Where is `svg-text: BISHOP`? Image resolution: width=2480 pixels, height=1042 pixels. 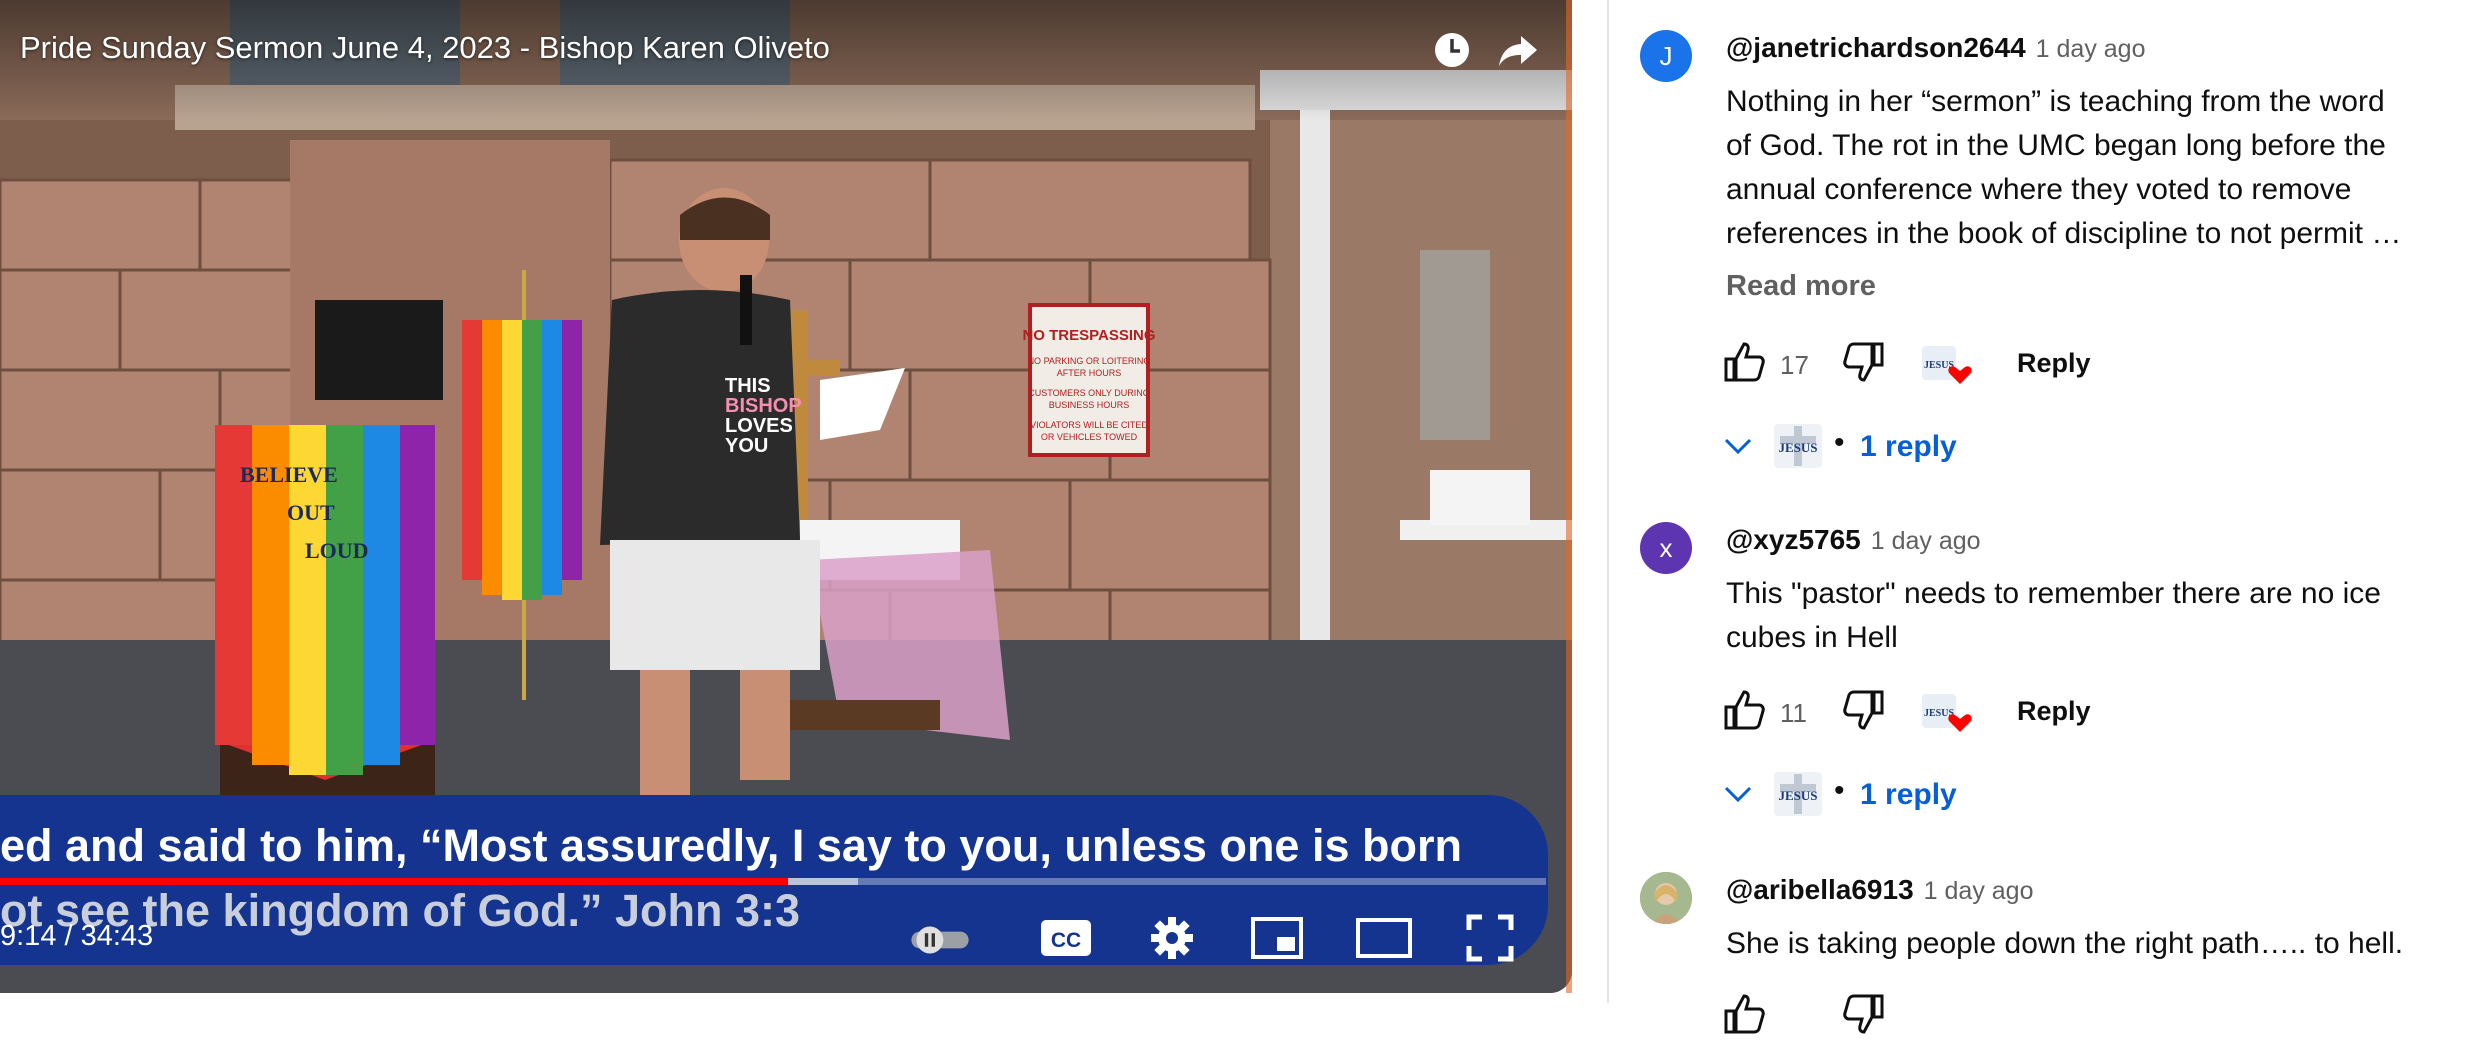 svg-text: BISHOP is located at coordinates (763, 406).